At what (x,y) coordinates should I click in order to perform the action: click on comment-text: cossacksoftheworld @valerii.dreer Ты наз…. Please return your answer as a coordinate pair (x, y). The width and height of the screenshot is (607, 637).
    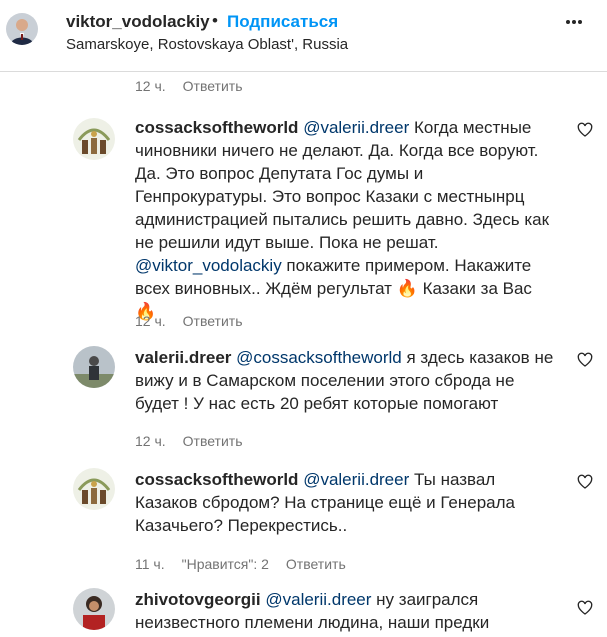
    Looking at the image, I should click on (345, 502).